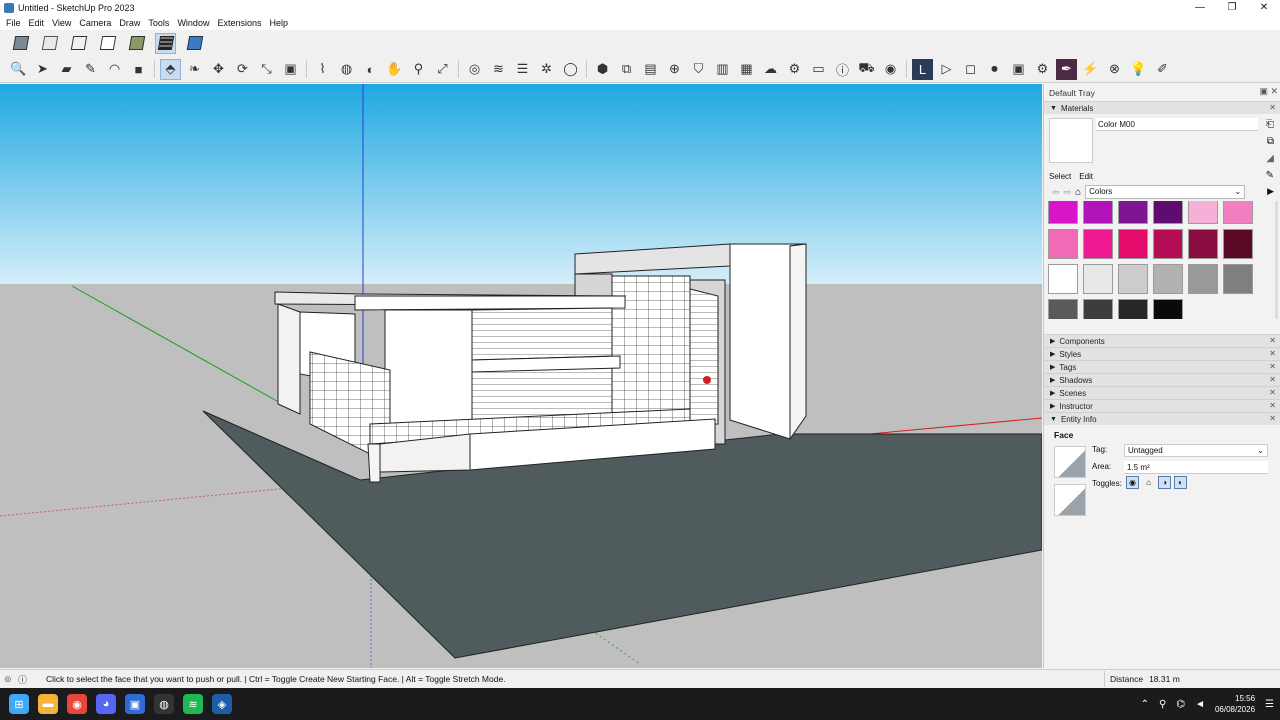 This screenshot has width=1280, height=720. I want to click on menu-extensions: Extensions, so click(239, 23).